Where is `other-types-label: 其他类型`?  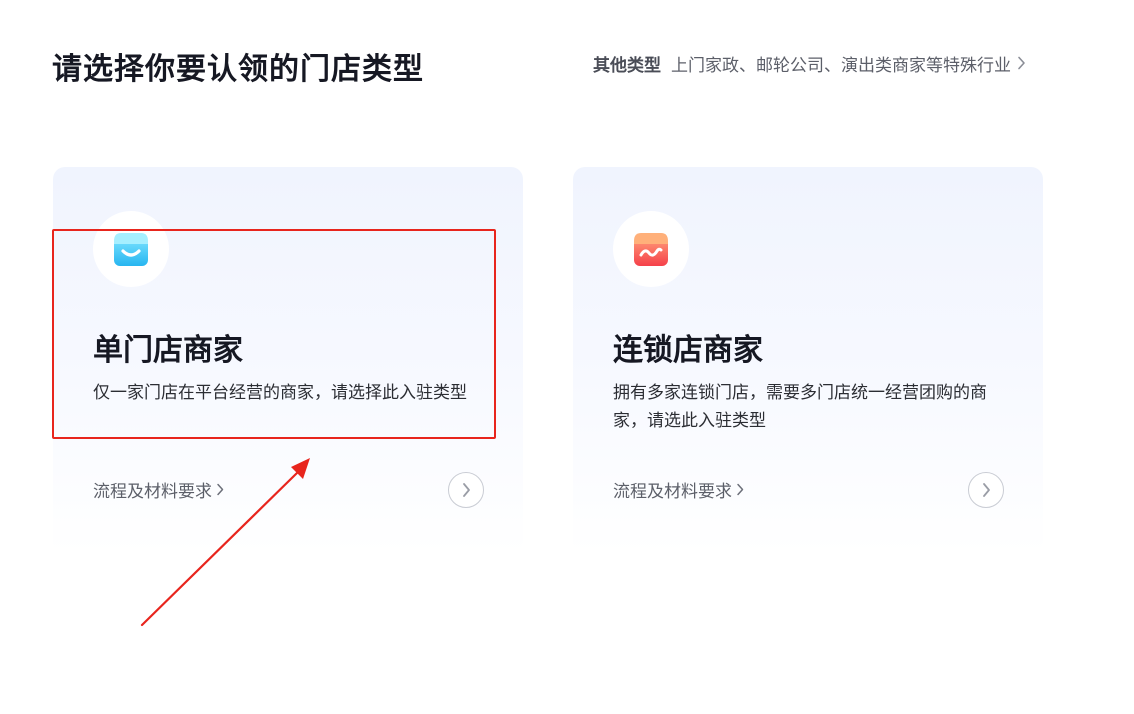 other-types-label: 其他类型 is located at coordinates (627, 65).